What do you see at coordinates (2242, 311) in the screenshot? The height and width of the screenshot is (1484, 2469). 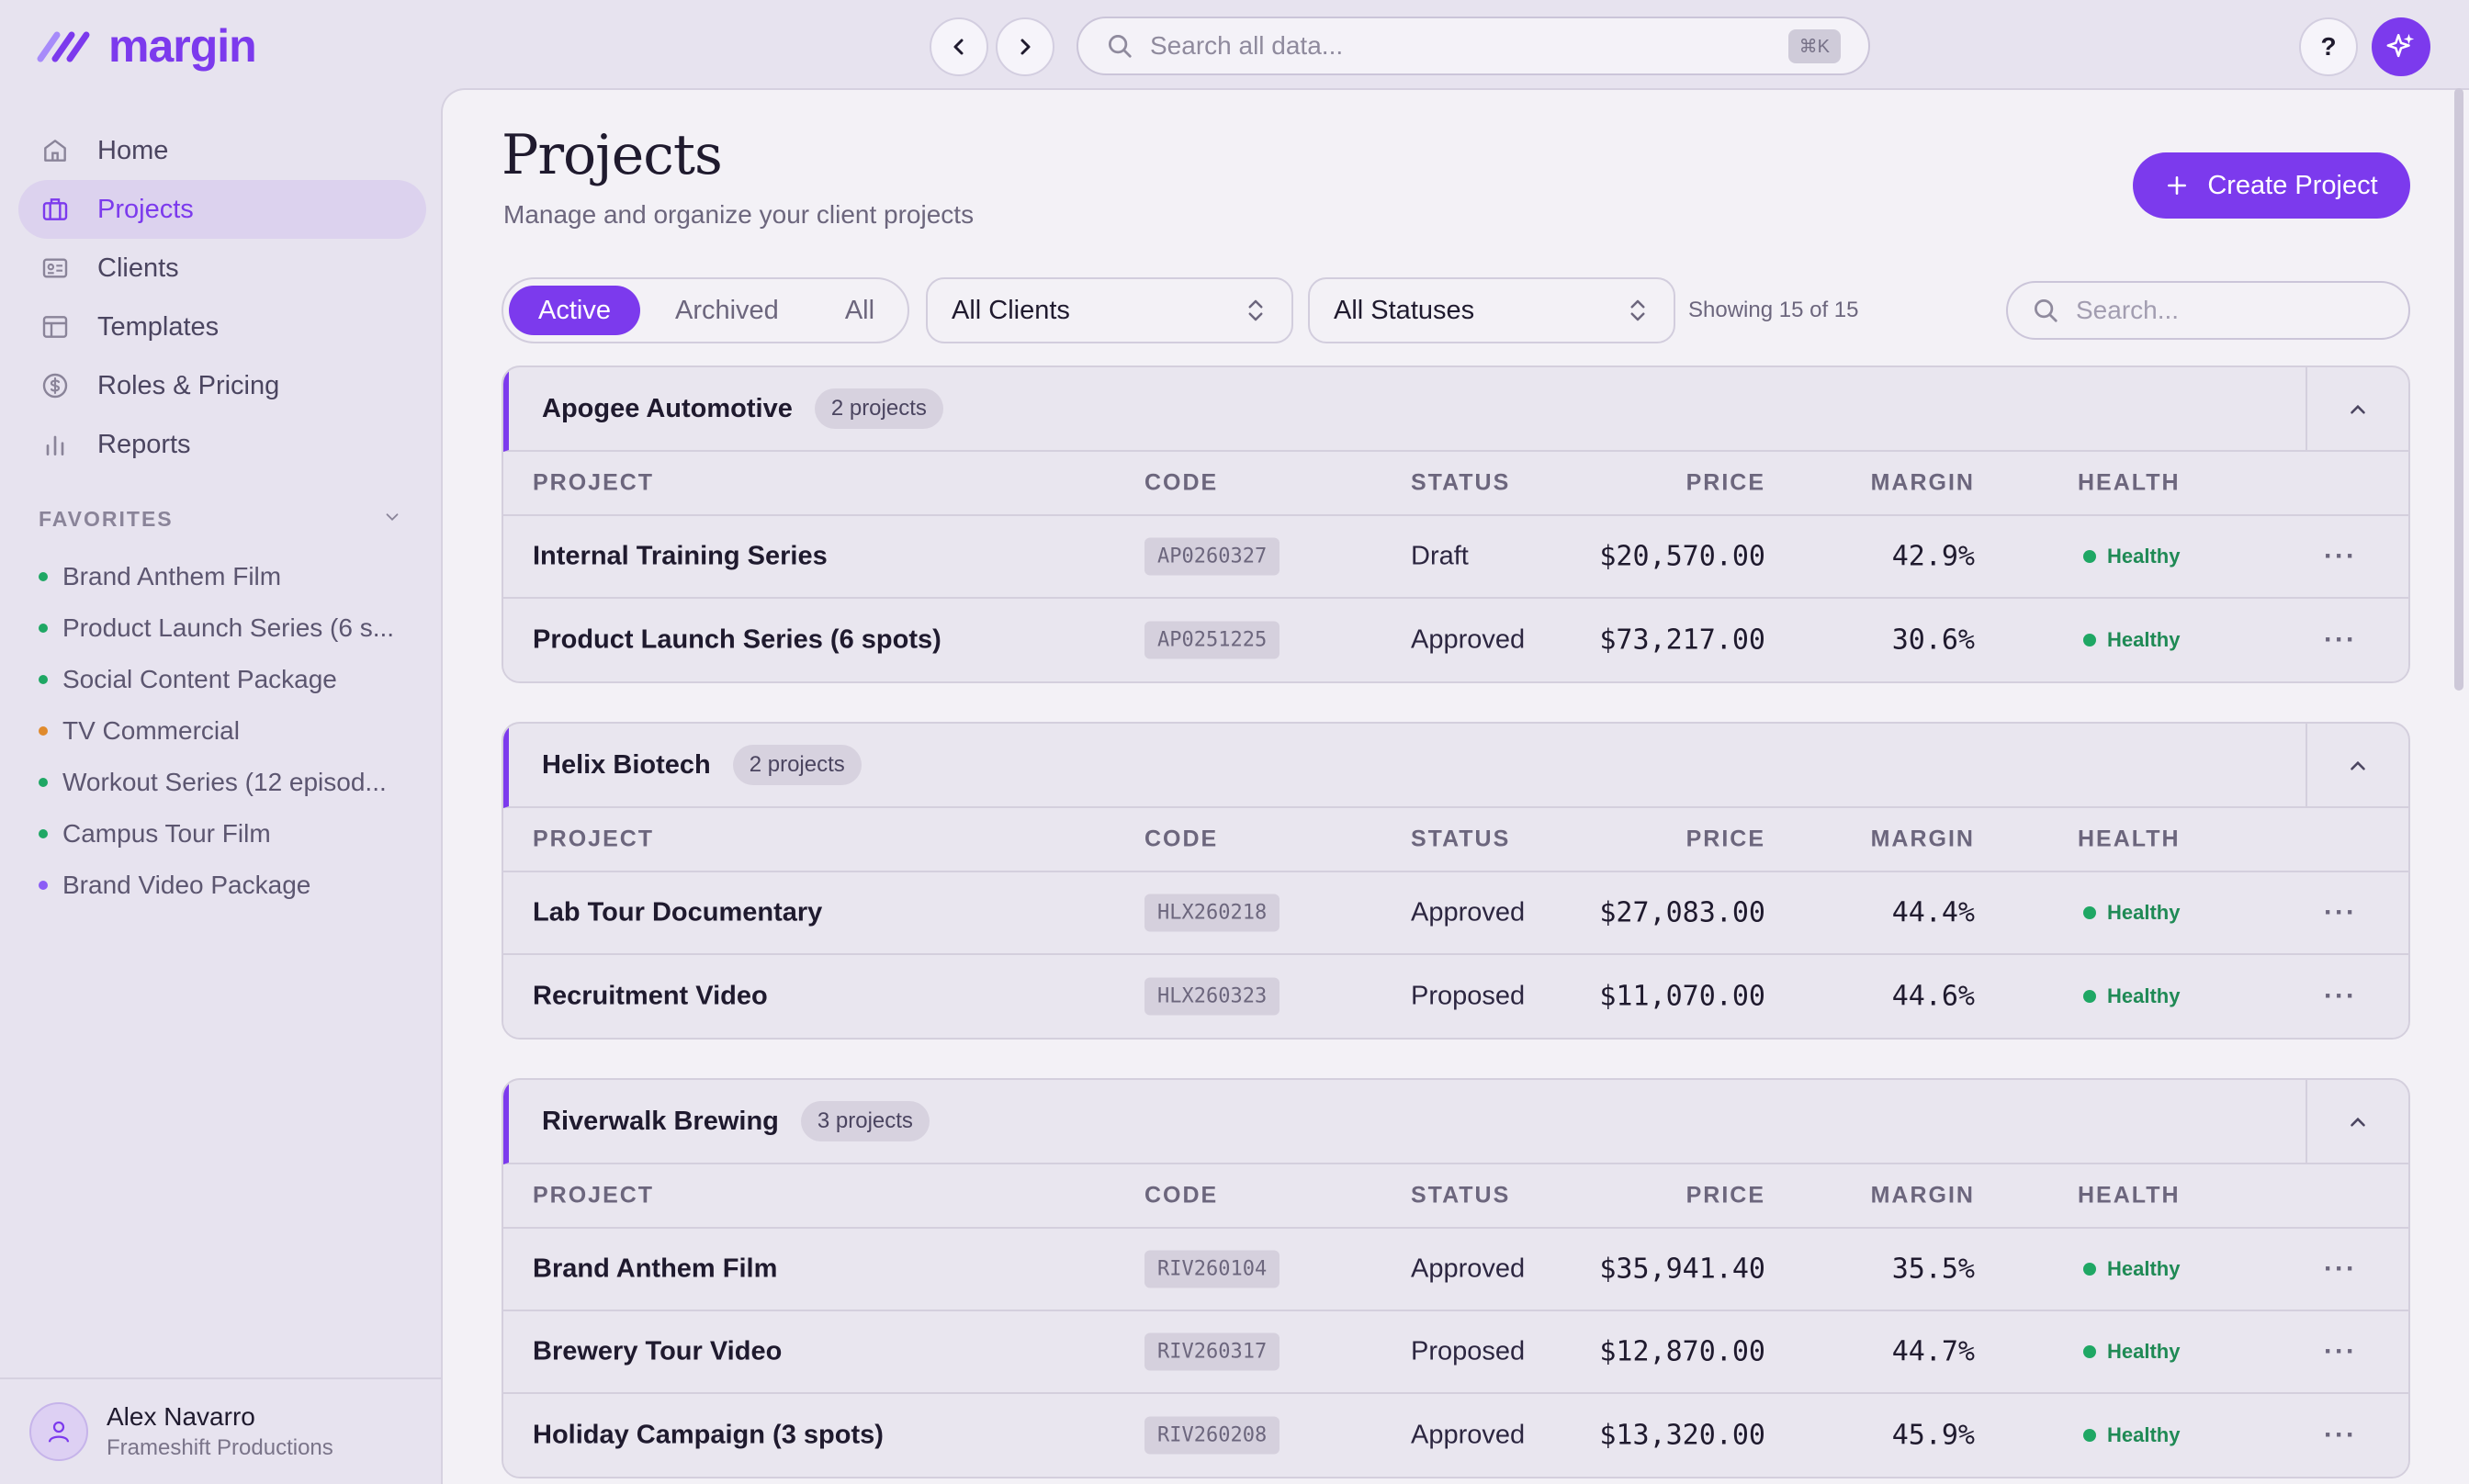 I see `project-search-input` at bounding box center [2242, 311].